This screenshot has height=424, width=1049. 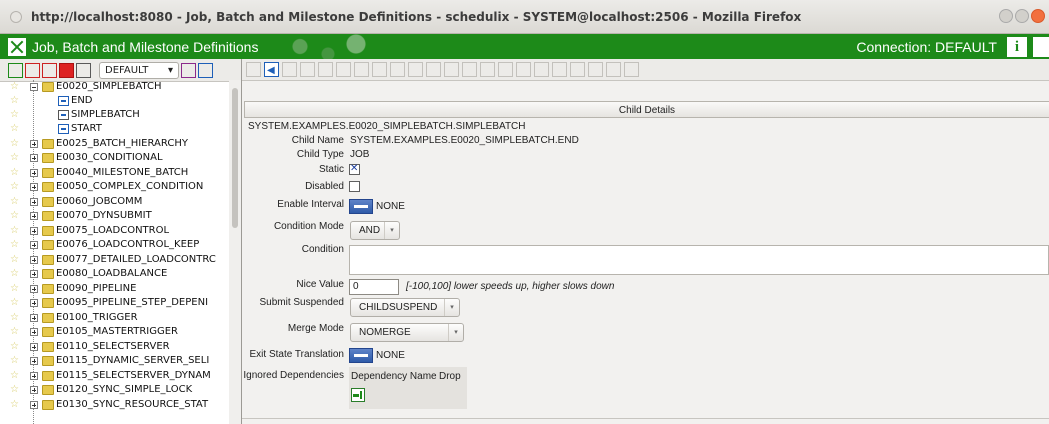 What do you see at coordinates (114, 303) in the screenshot?
I see `tree-item: ☆ E0095_PIPELINE_STEP_DEPENI` at bounding box center [114, 303].